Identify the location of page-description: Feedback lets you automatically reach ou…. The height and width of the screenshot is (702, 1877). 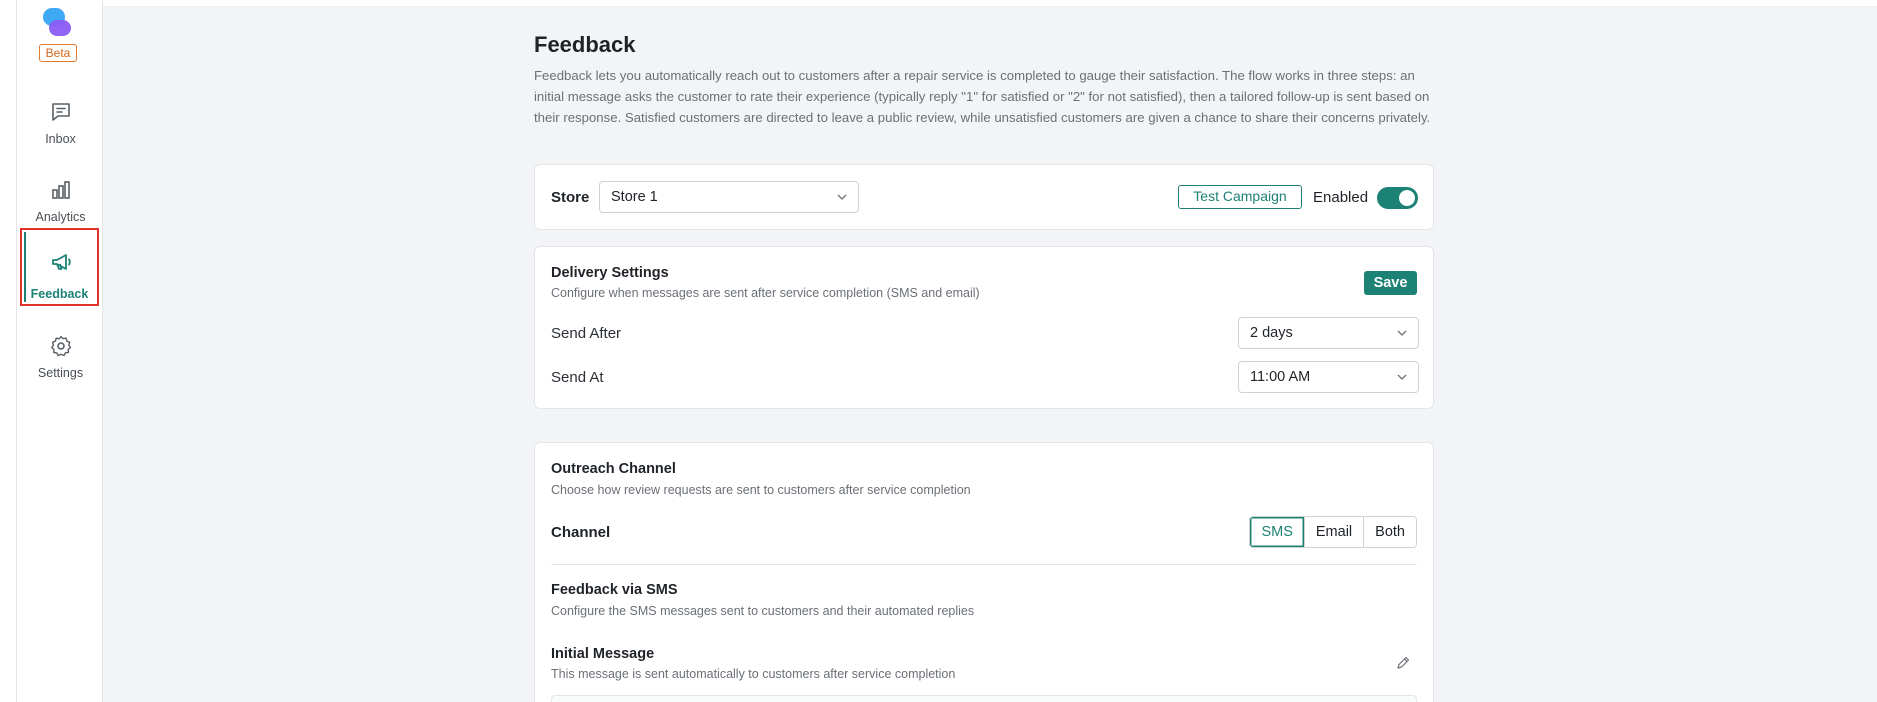
(982, 96).